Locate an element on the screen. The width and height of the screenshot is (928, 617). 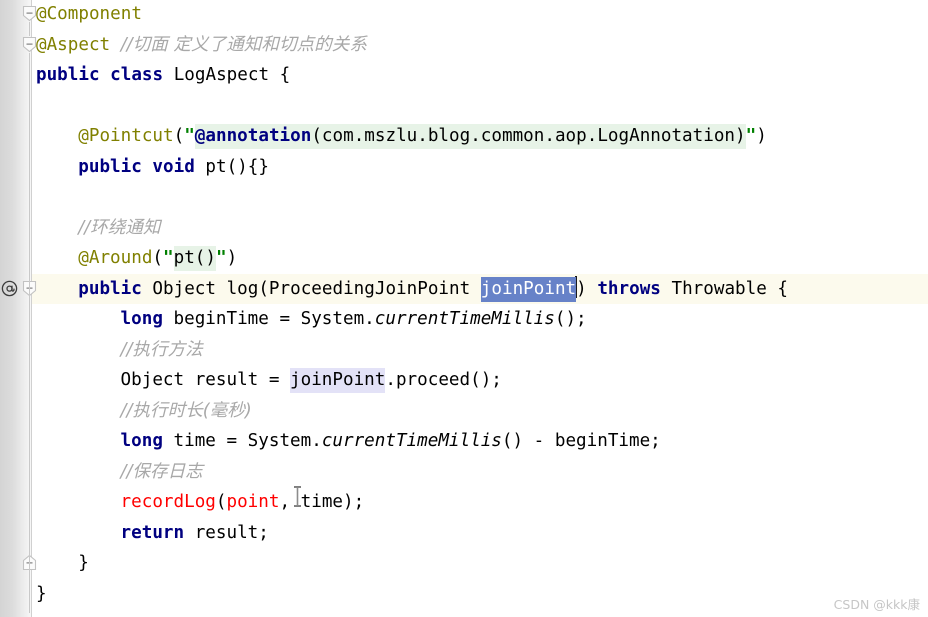
code-token: @Component is located at coordinates (89, 14).